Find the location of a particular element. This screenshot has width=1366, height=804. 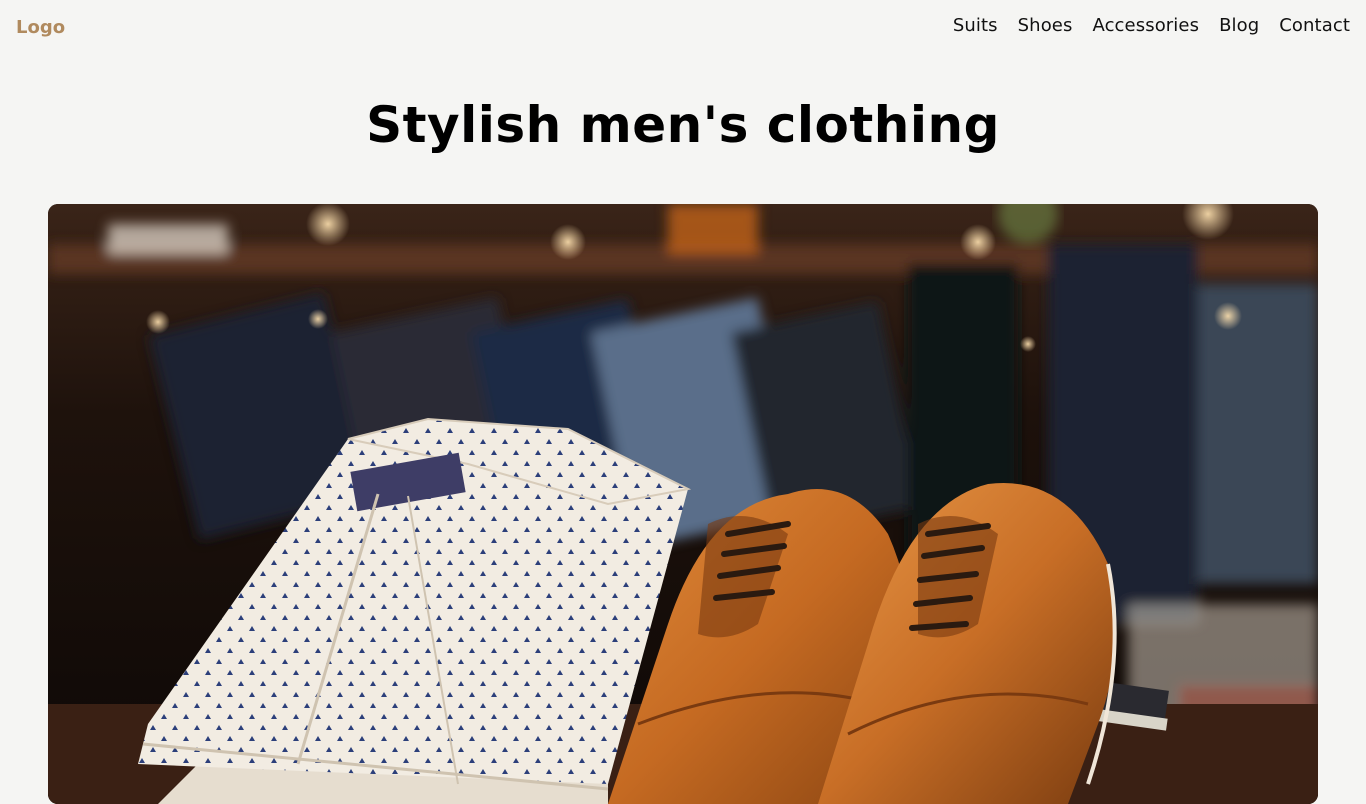

nav-item-suits: Suits is located at coordinates (975, 25).